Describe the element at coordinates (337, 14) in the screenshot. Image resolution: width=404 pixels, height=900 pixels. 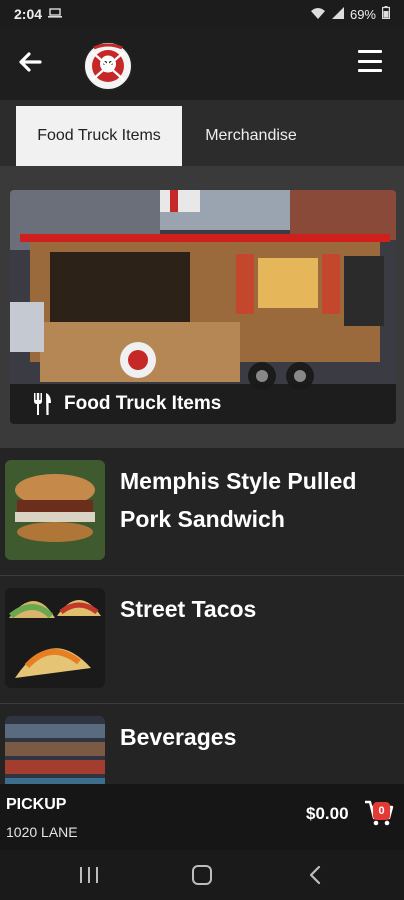
I see `signal-icon` at that location.